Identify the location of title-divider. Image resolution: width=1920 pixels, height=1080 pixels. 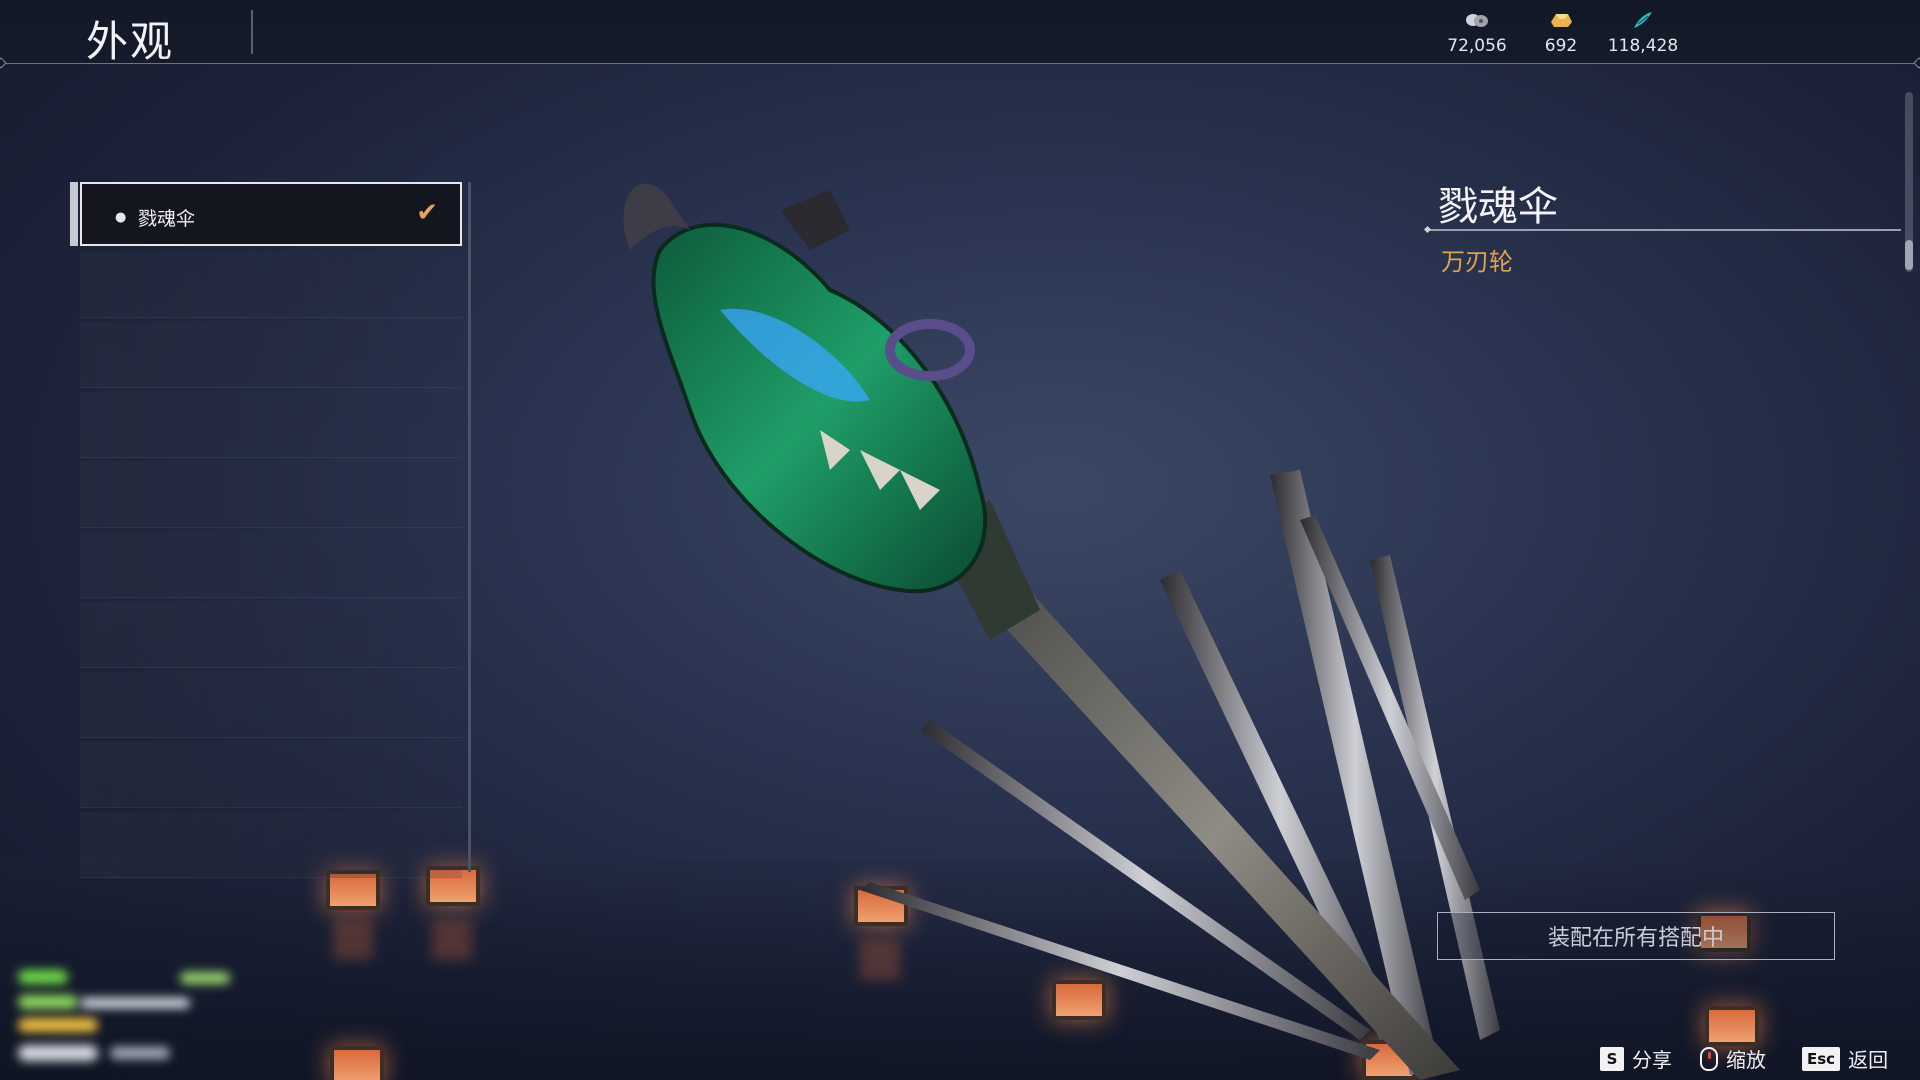
(252, 32).